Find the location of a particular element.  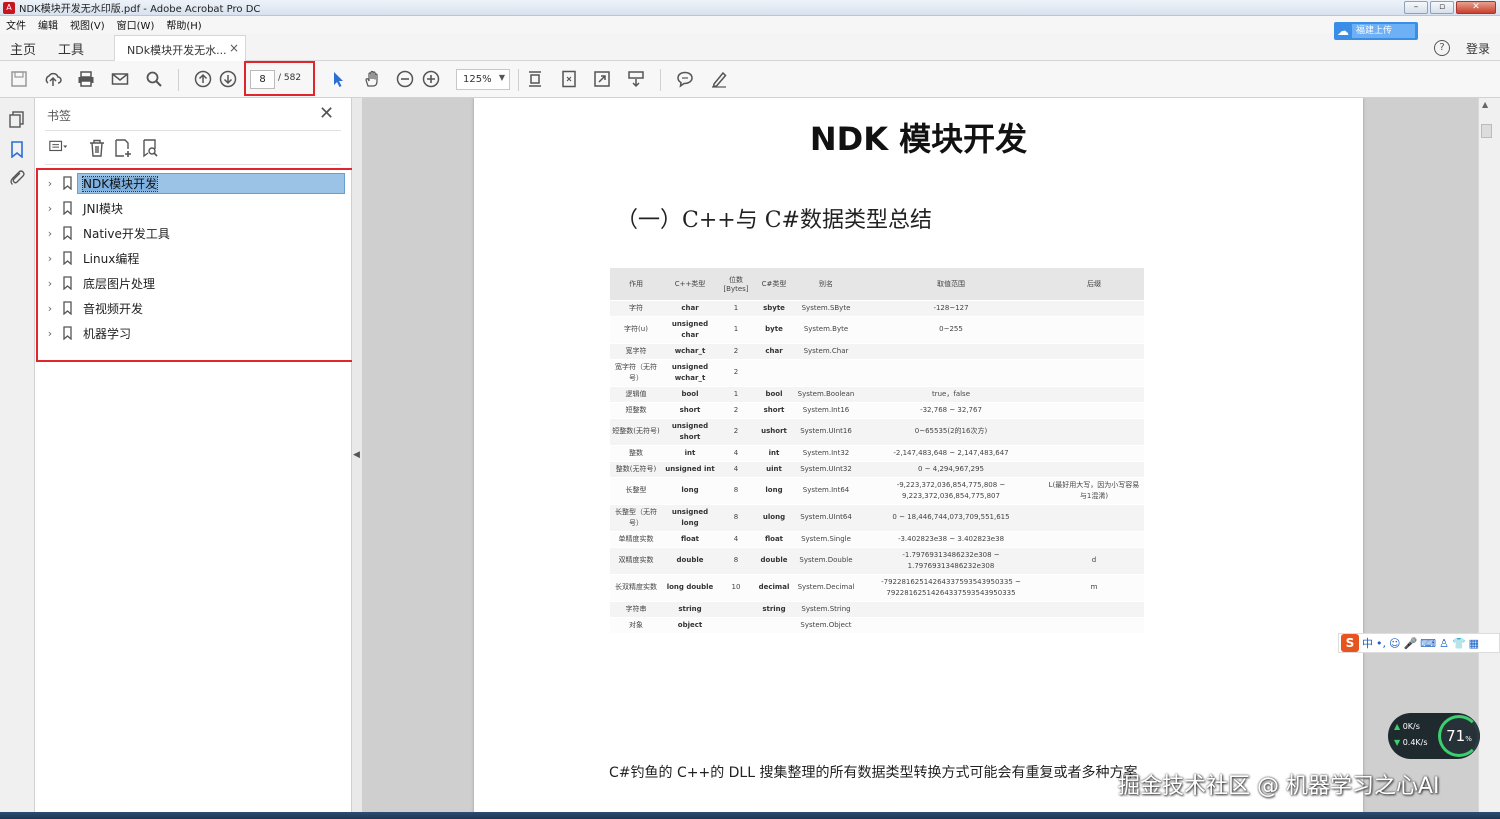

table-cell: decimal is located at coordinates (774, 588).